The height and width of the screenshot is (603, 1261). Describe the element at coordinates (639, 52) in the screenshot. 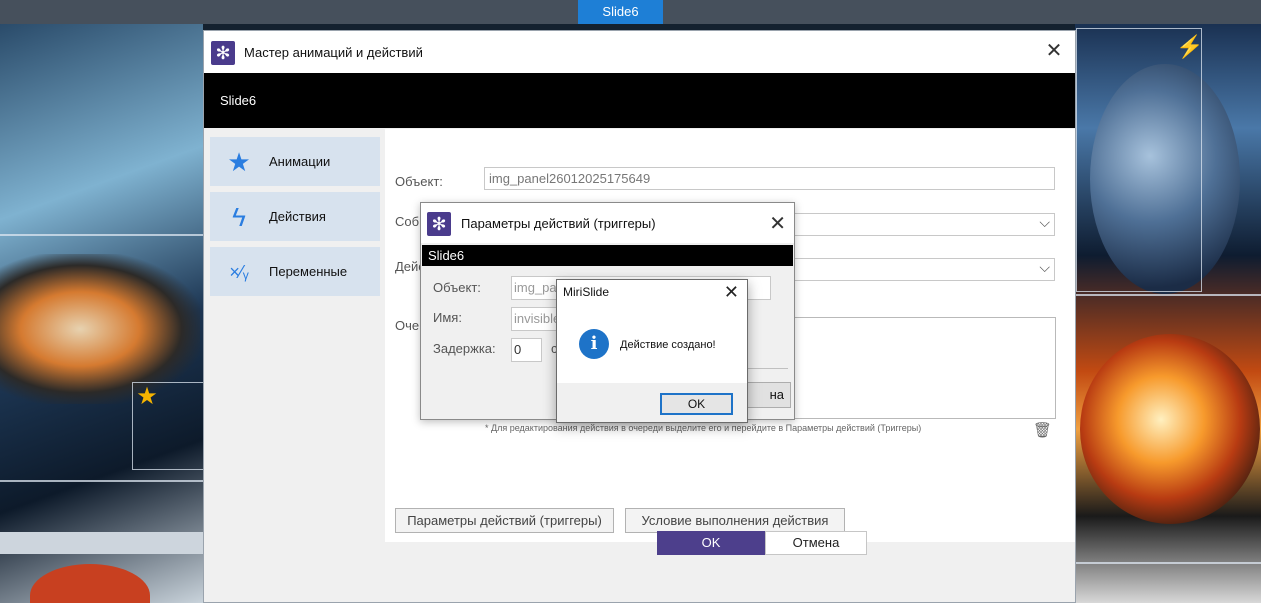

I see `wizard-titlebar: ✻ Мастер анимаций и действий ✕` at that location.